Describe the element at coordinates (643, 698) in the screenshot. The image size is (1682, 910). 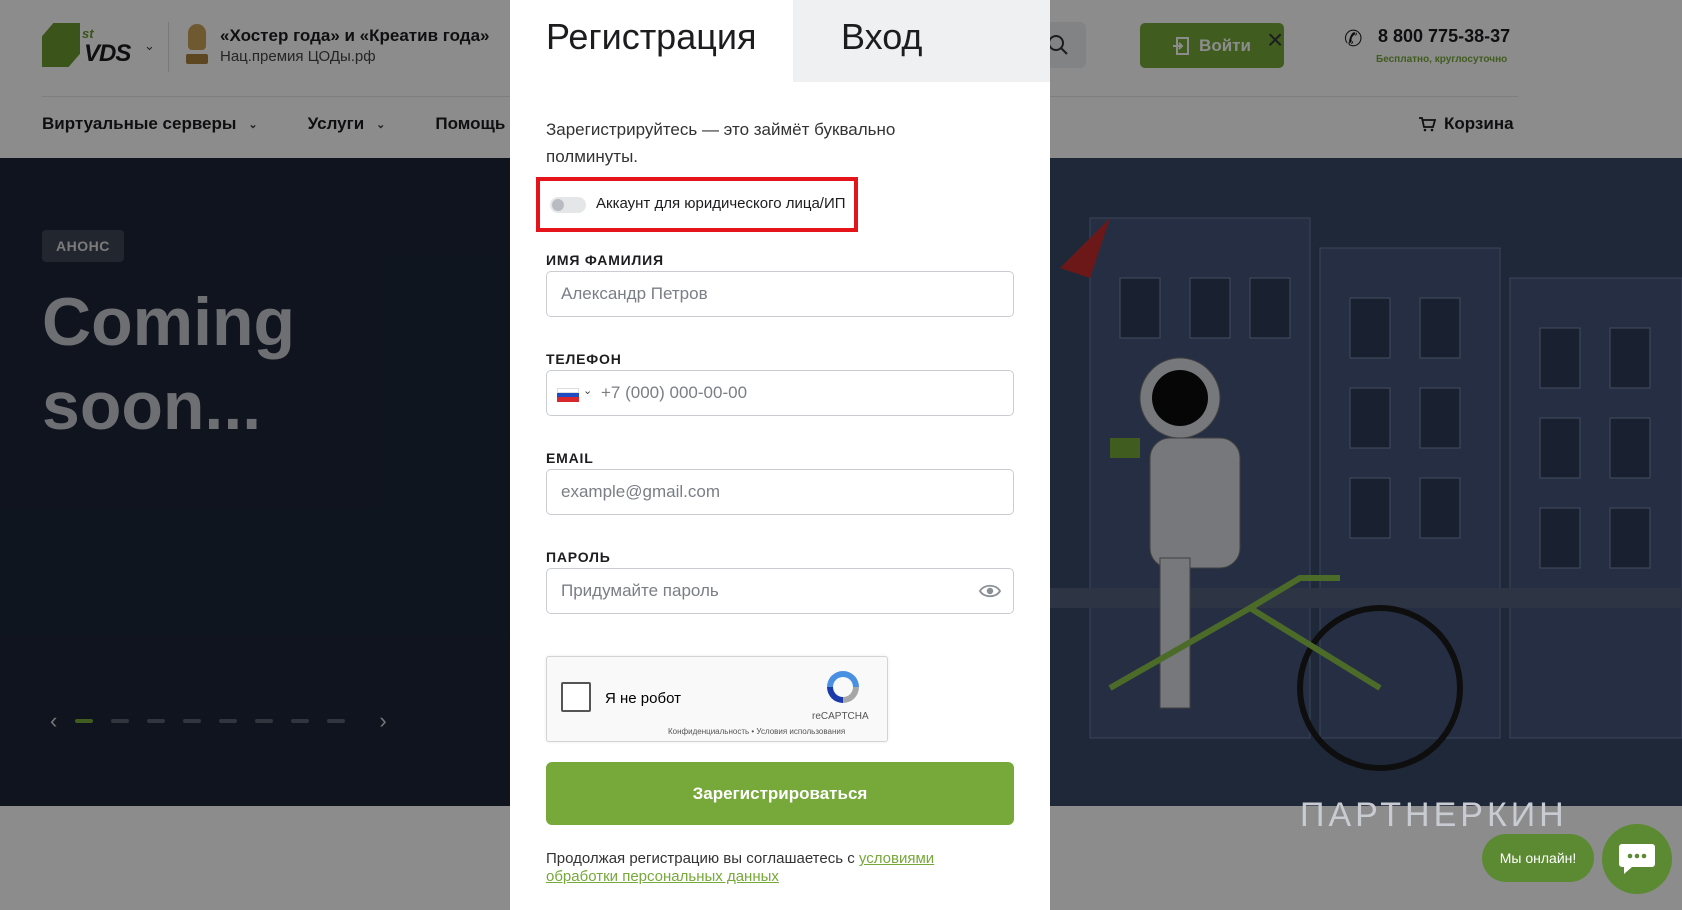
I see `recaptcha-label: Я не робот` at that location.